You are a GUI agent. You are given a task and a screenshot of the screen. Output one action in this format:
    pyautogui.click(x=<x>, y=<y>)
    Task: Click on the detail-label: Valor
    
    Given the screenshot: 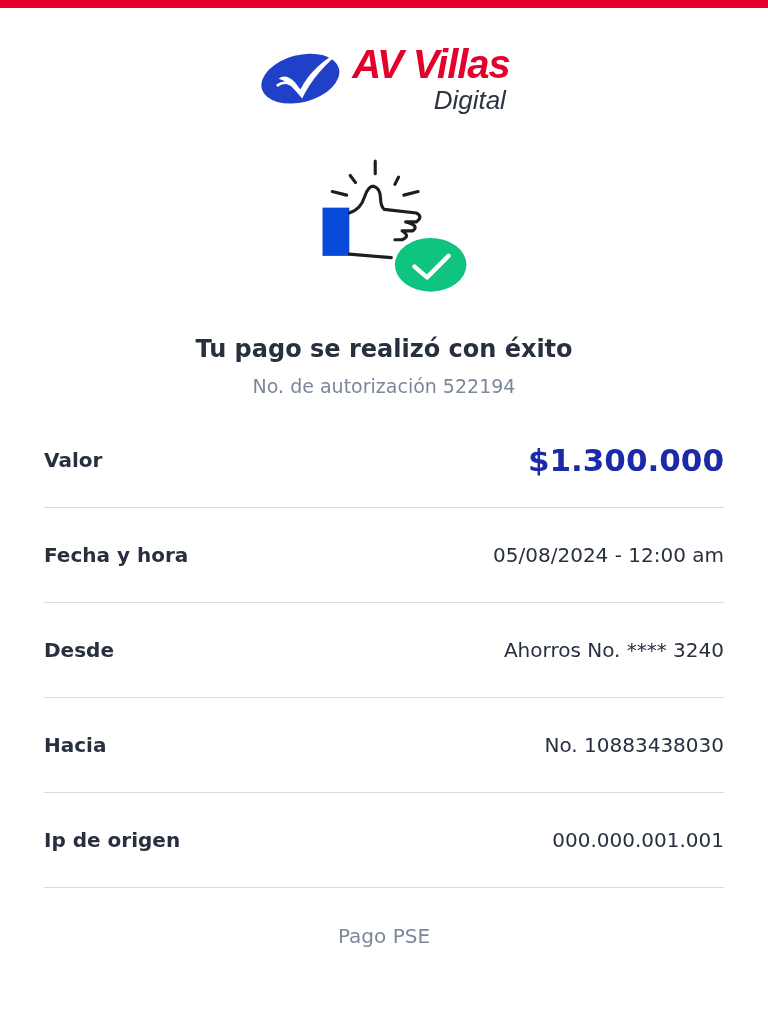 What is the action you would take?
    pyautogui.click(x=73, y=460)
    